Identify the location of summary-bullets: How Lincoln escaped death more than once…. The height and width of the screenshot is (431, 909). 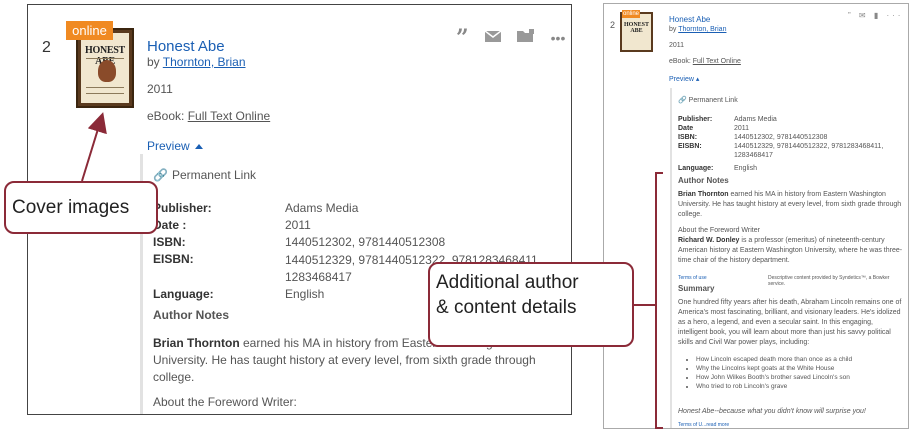
(774, 373).